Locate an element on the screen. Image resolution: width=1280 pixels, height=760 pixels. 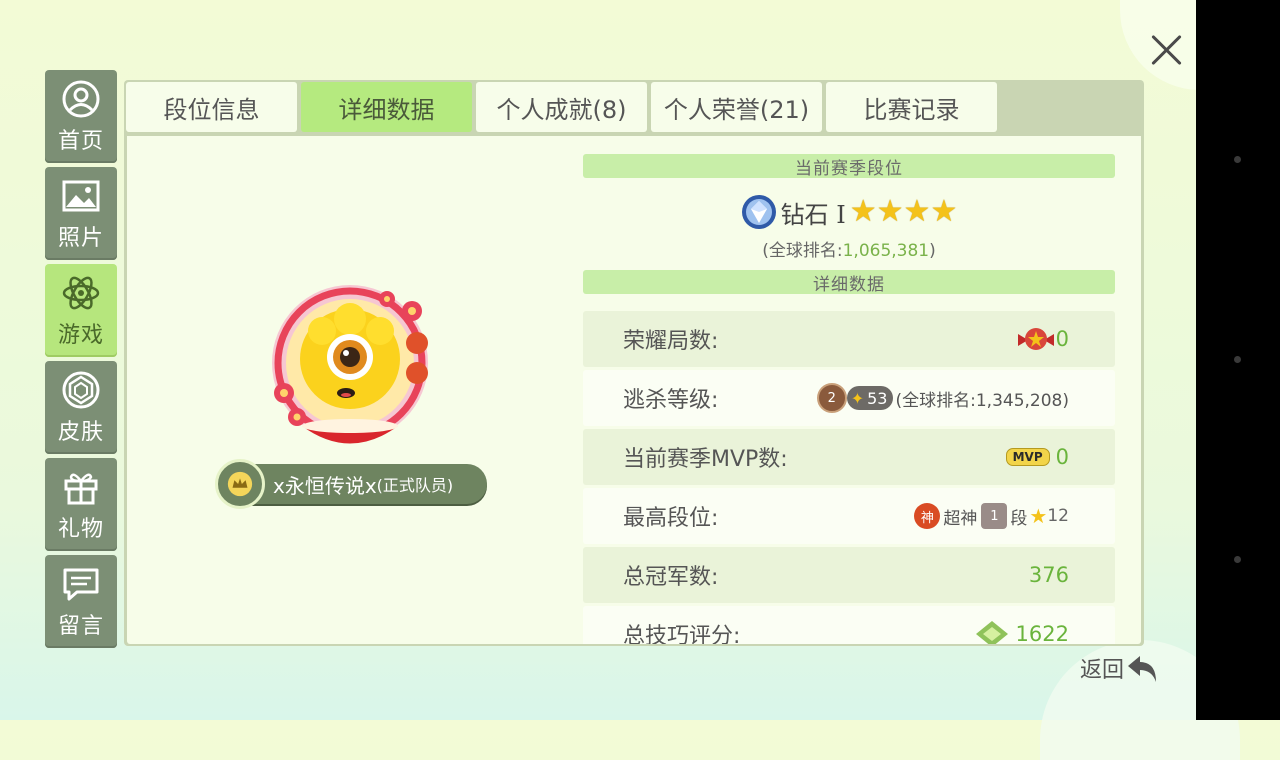
sidebar-item-label: 游戏 is located at coordinates (80, 335).